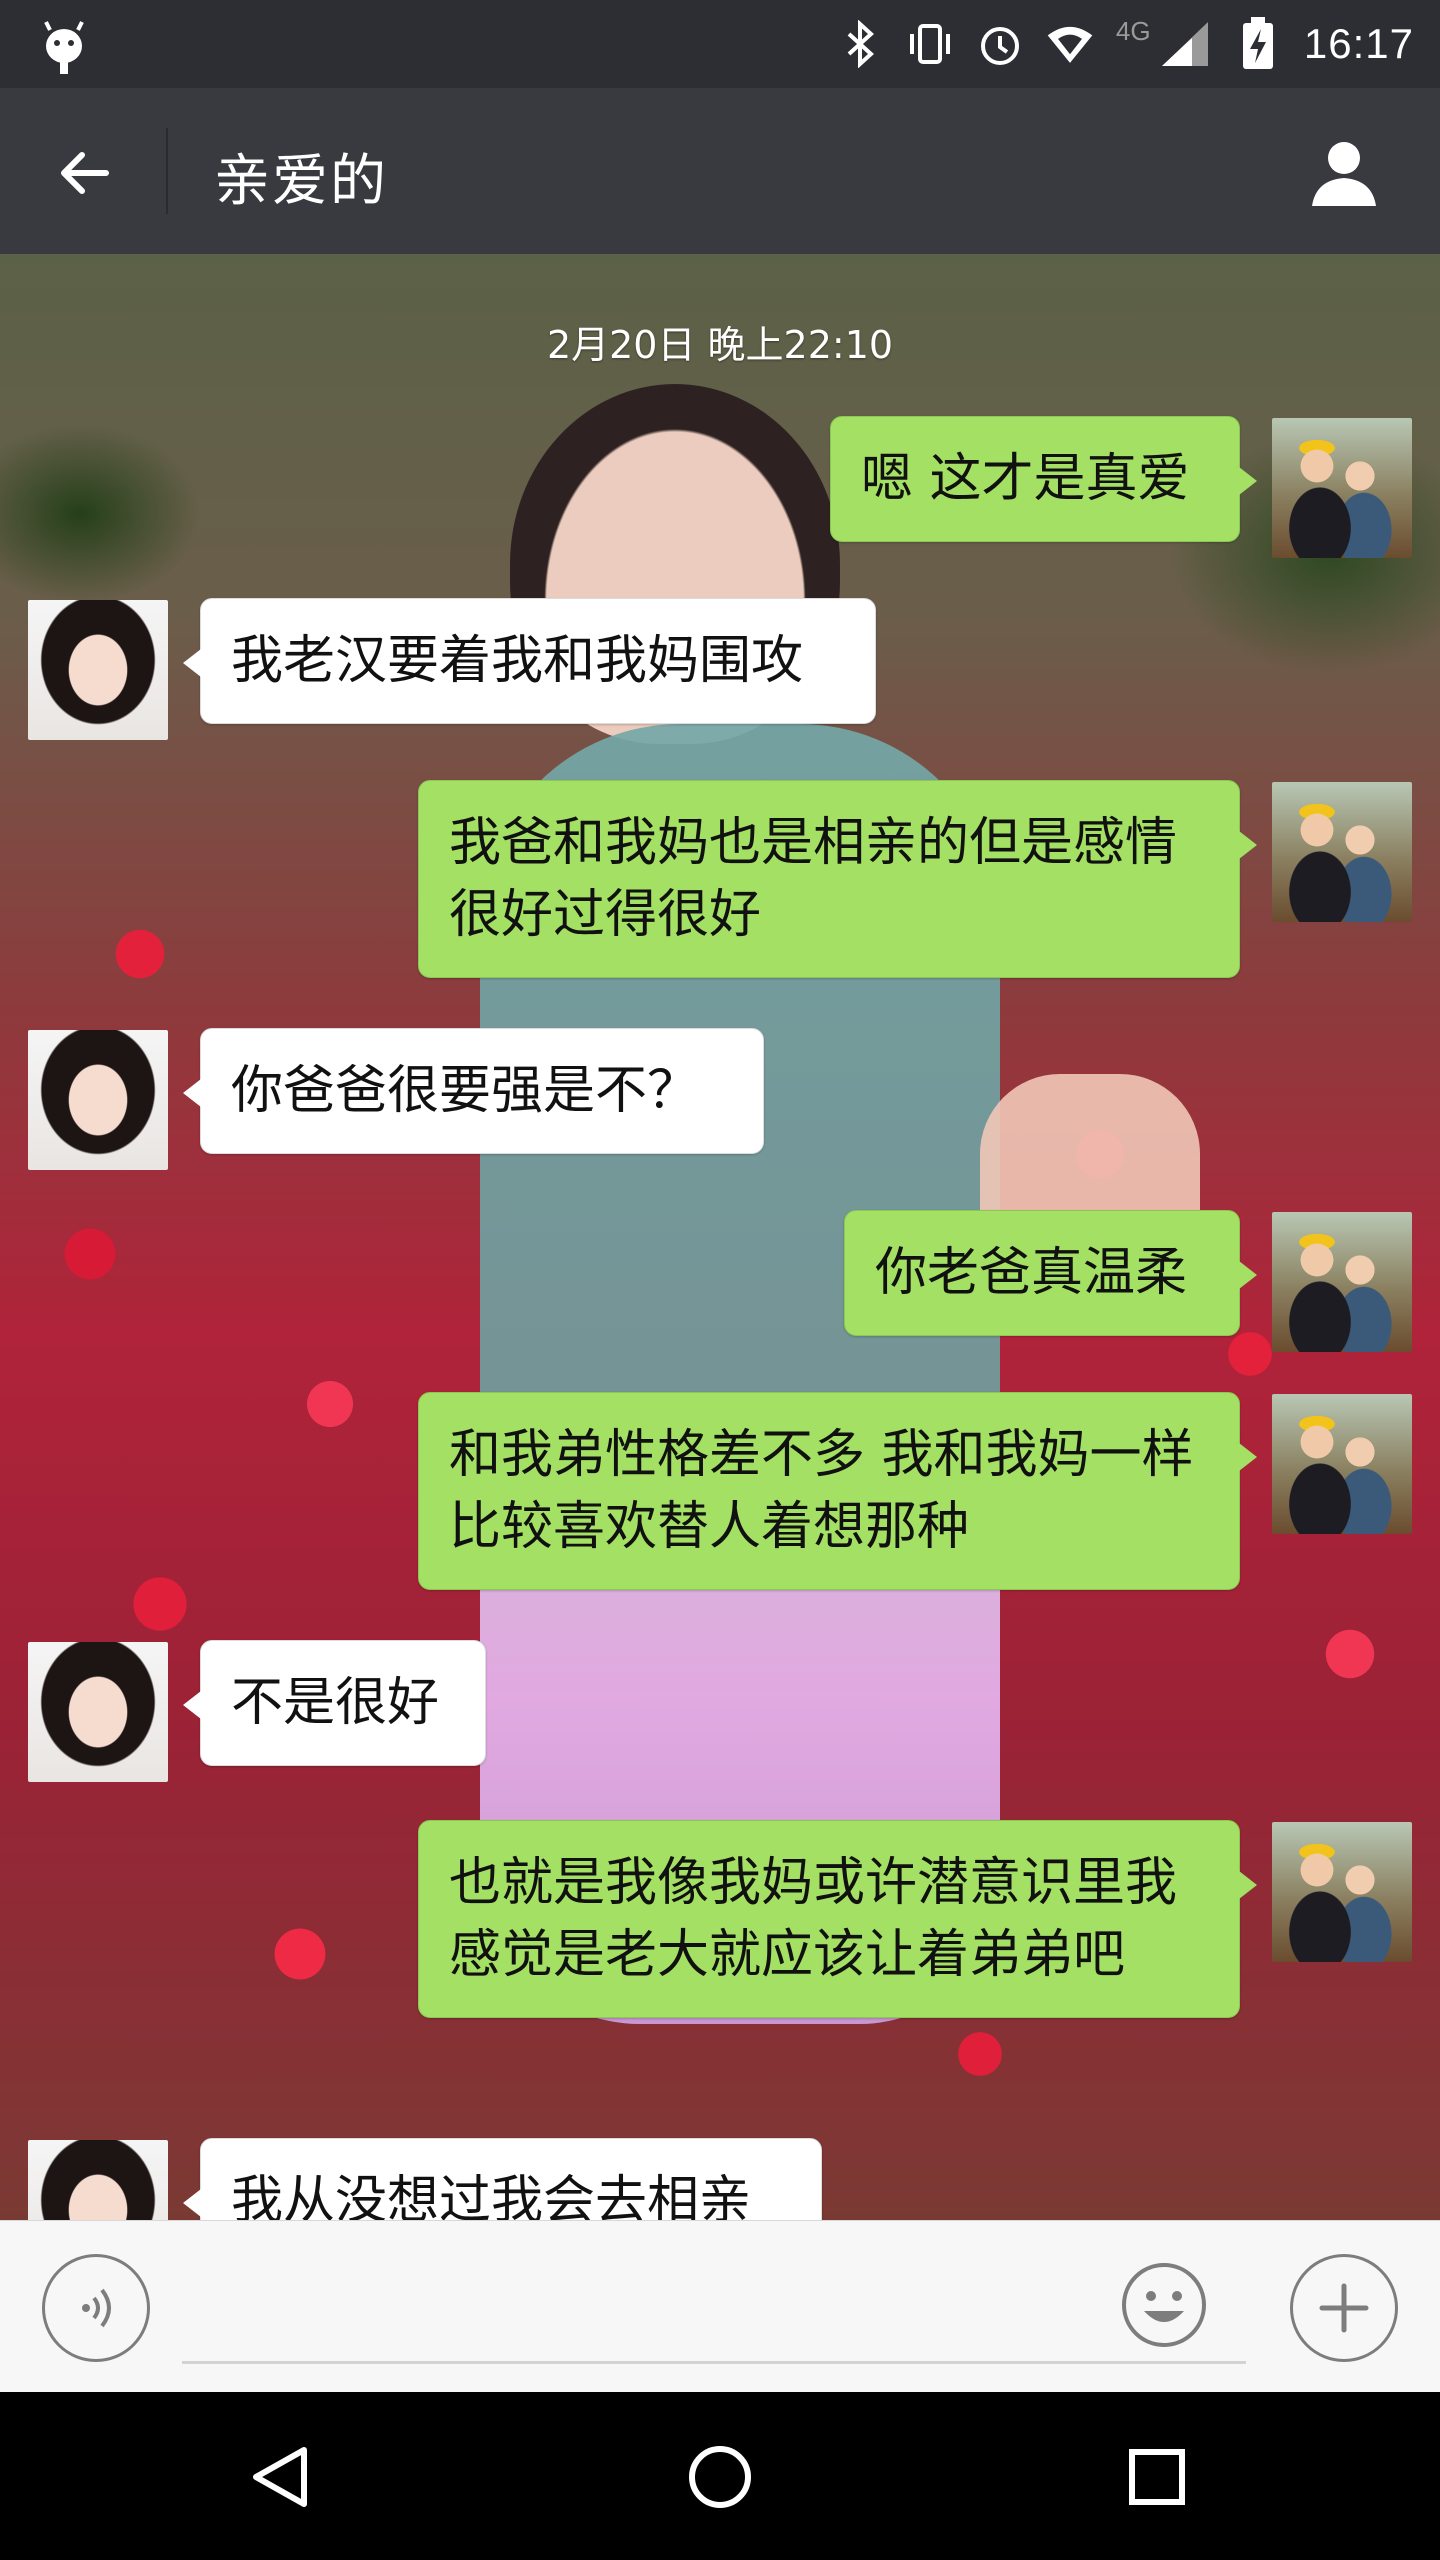  Describe the element at coordinates (720, 171) in the screenshot. I see `app-bar: 亲爱的` at that location.